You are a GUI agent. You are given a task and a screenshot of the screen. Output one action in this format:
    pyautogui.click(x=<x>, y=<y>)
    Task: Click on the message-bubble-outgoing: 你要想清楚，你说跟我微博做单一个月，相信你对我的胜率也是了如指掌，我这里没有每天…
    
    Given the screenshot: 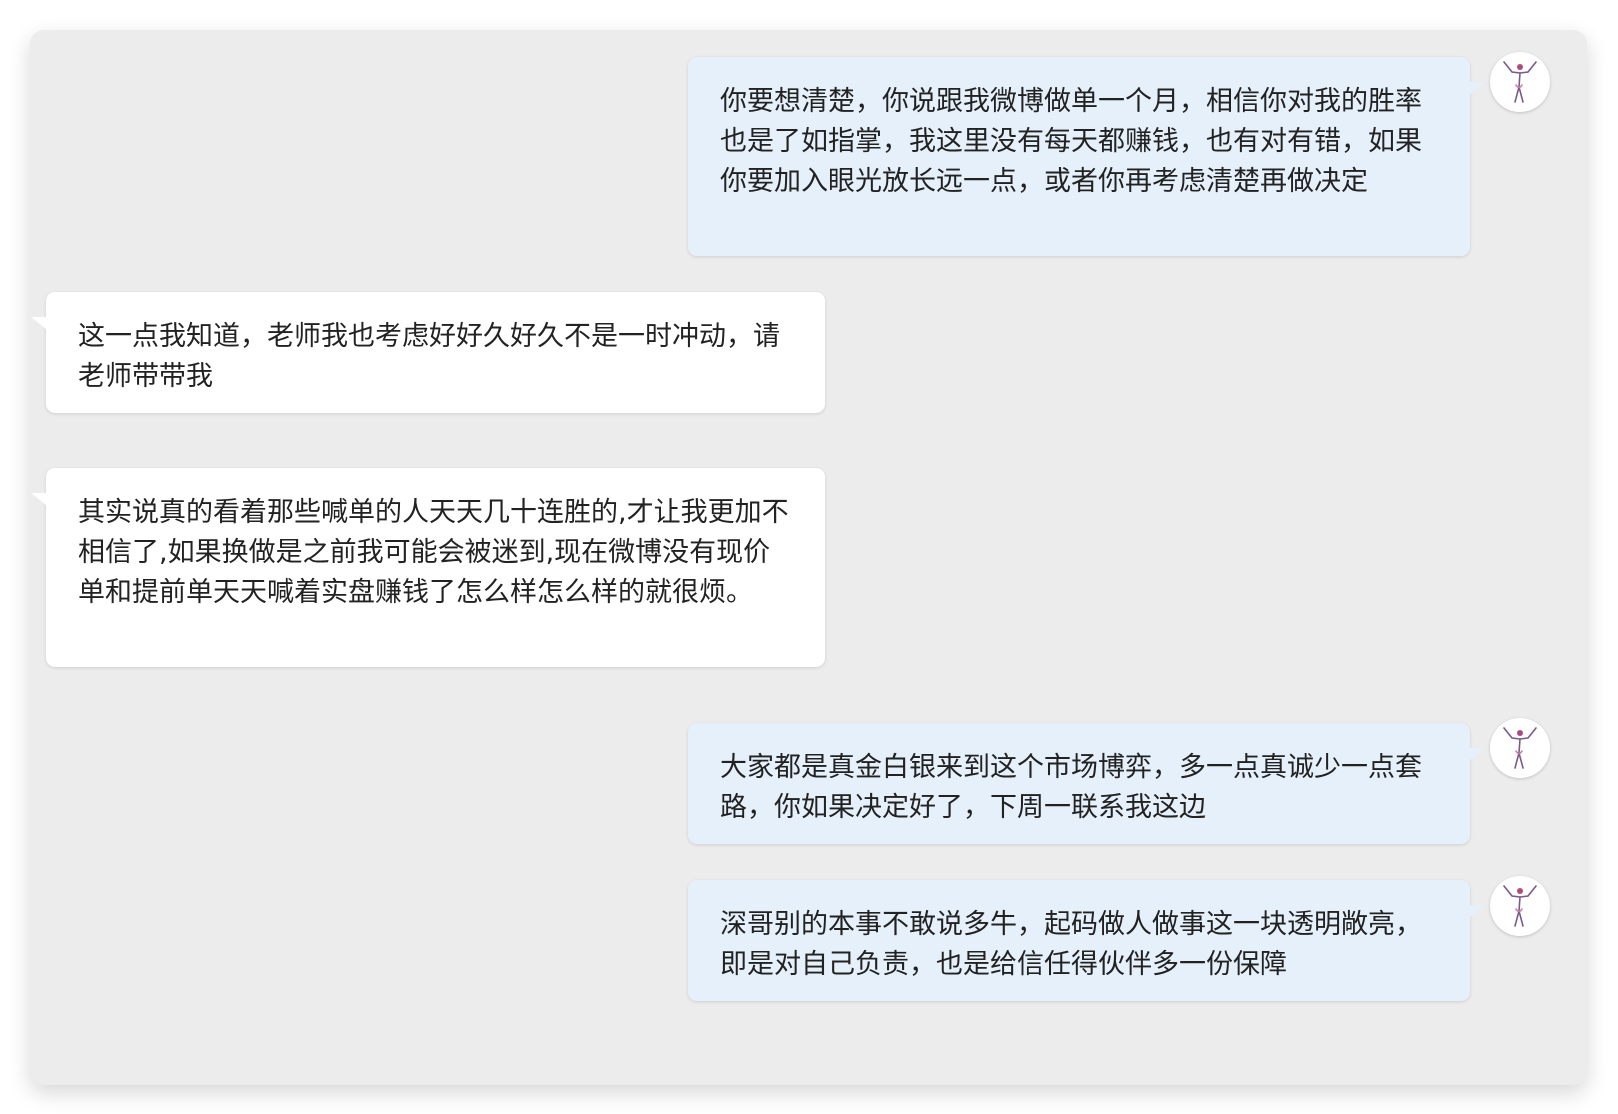 What is the action you would take?
    pyautogui.click(x=1086, y=156)
    